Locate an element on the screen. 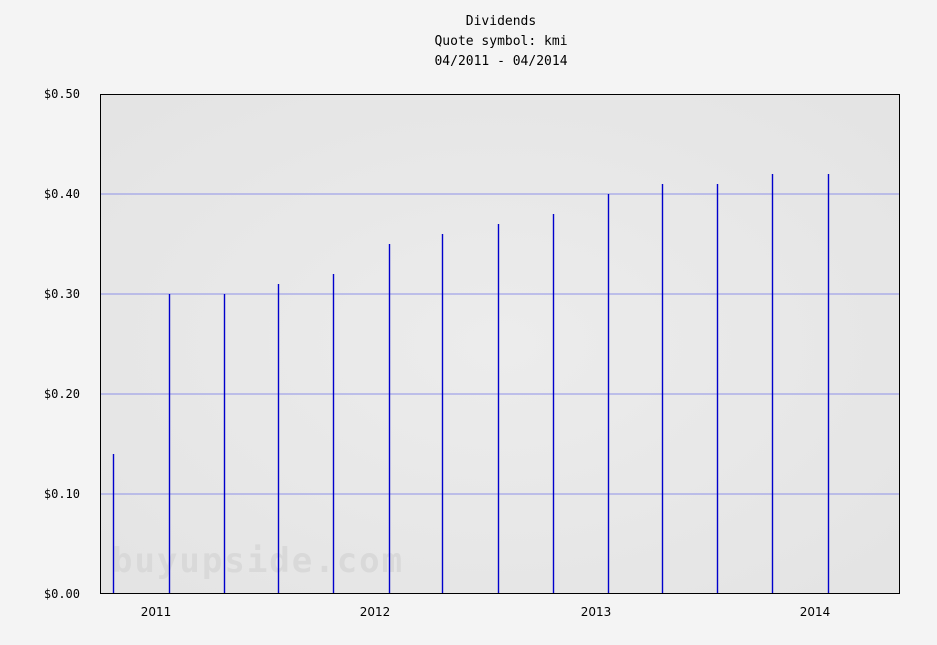 The image size is (937, 645). y-tick-label: $0.20 is located at coordinates (62, 394).